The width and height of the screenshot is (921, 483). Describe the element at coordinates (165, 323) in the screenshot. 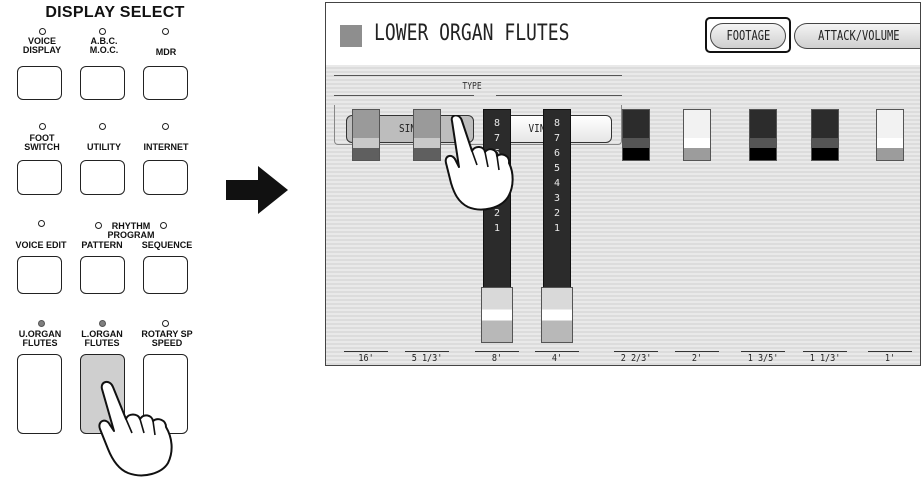

I see `led-rotary-speaker-speed` at that location.